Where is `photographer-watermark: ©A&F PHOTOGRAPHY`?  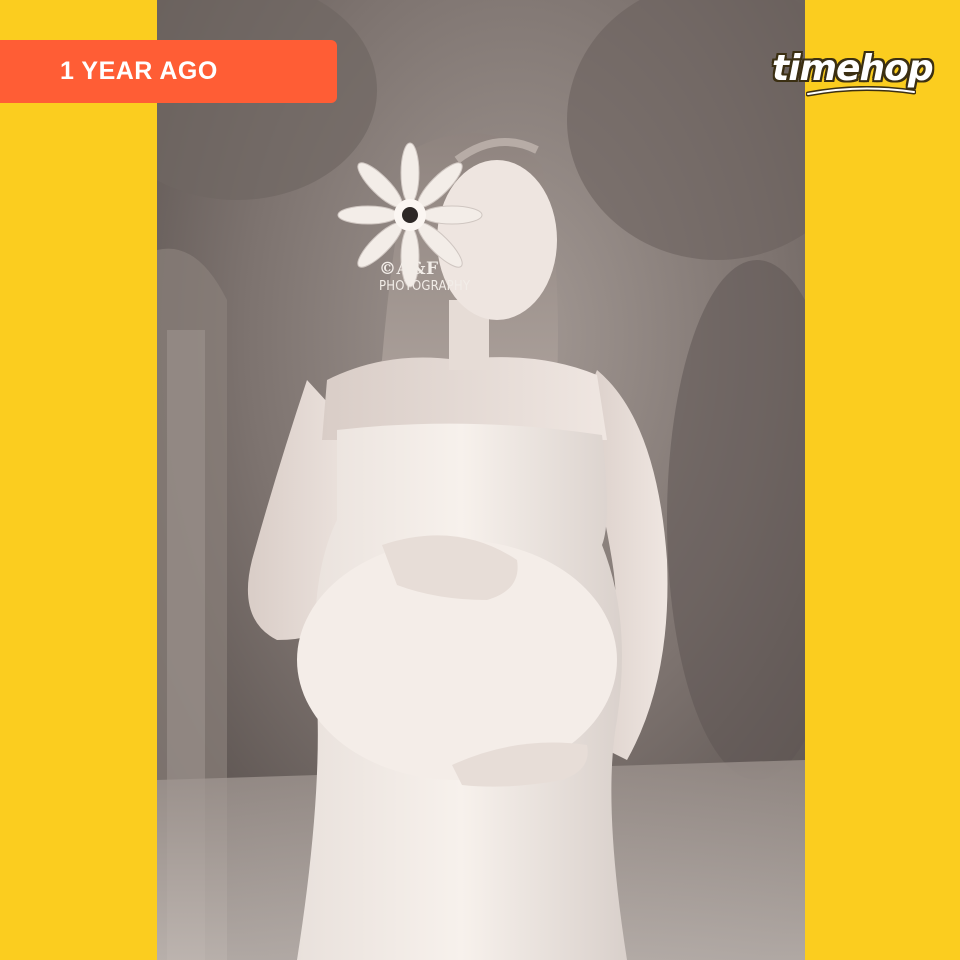
photographer-watermark: ©A&F PHOTOGRAPHY is located at coordinates (425, 276).